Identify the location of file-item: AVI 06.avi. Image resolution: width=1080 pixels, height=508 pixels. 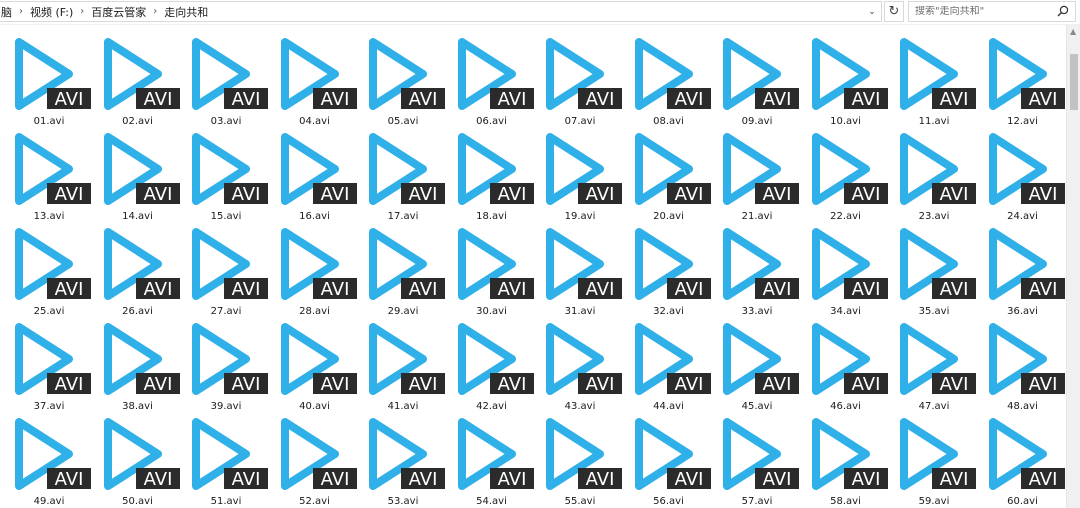
(492, 79).